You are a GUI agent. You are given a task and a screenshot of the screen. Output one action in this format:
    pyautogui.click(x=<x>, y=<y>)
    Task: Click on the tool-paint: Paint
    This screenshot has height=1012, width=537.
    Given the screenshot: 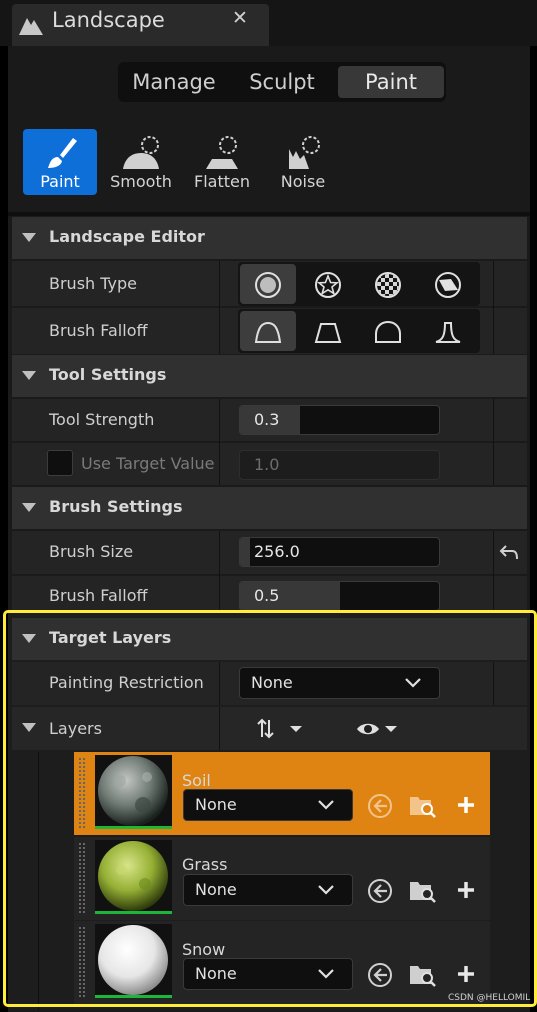 What is the action you would take?
    pyautogui.click(x=60, y=162)
    